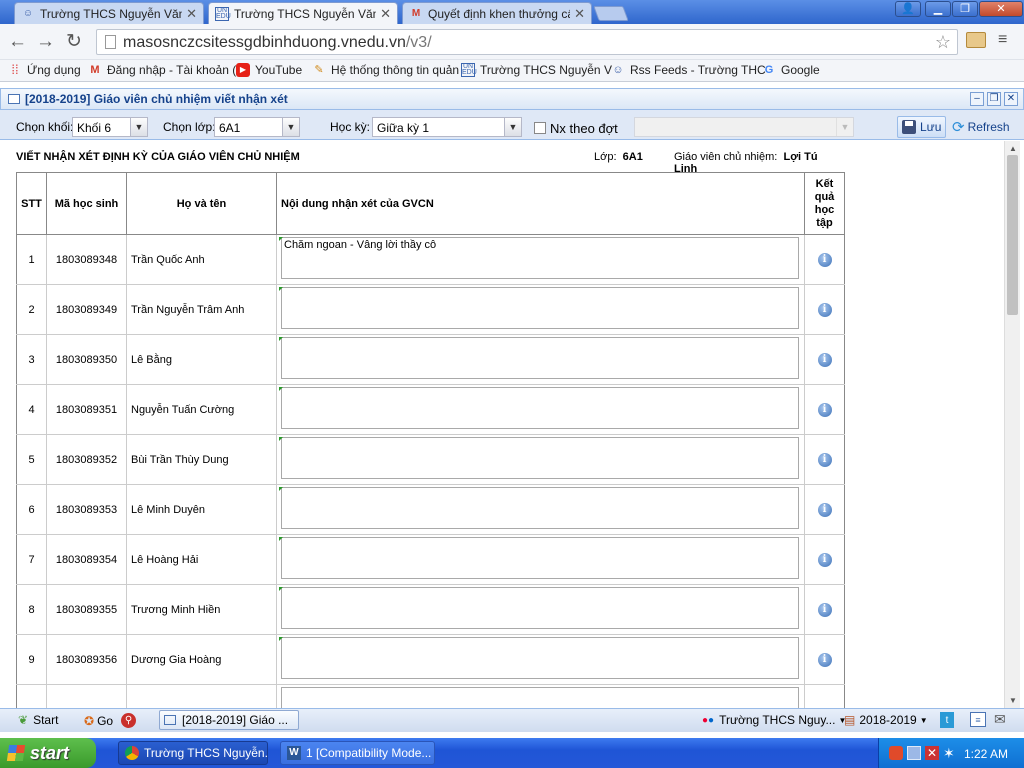 The width and height of the screenshot is (1024, 768). What do you see at coordinates (303, 13) in the screenshot?
I see `browser-tab-2: UNEDU Trường THCS Nguyễn Văn Cừ ✕` at bounding box center [303, 13].